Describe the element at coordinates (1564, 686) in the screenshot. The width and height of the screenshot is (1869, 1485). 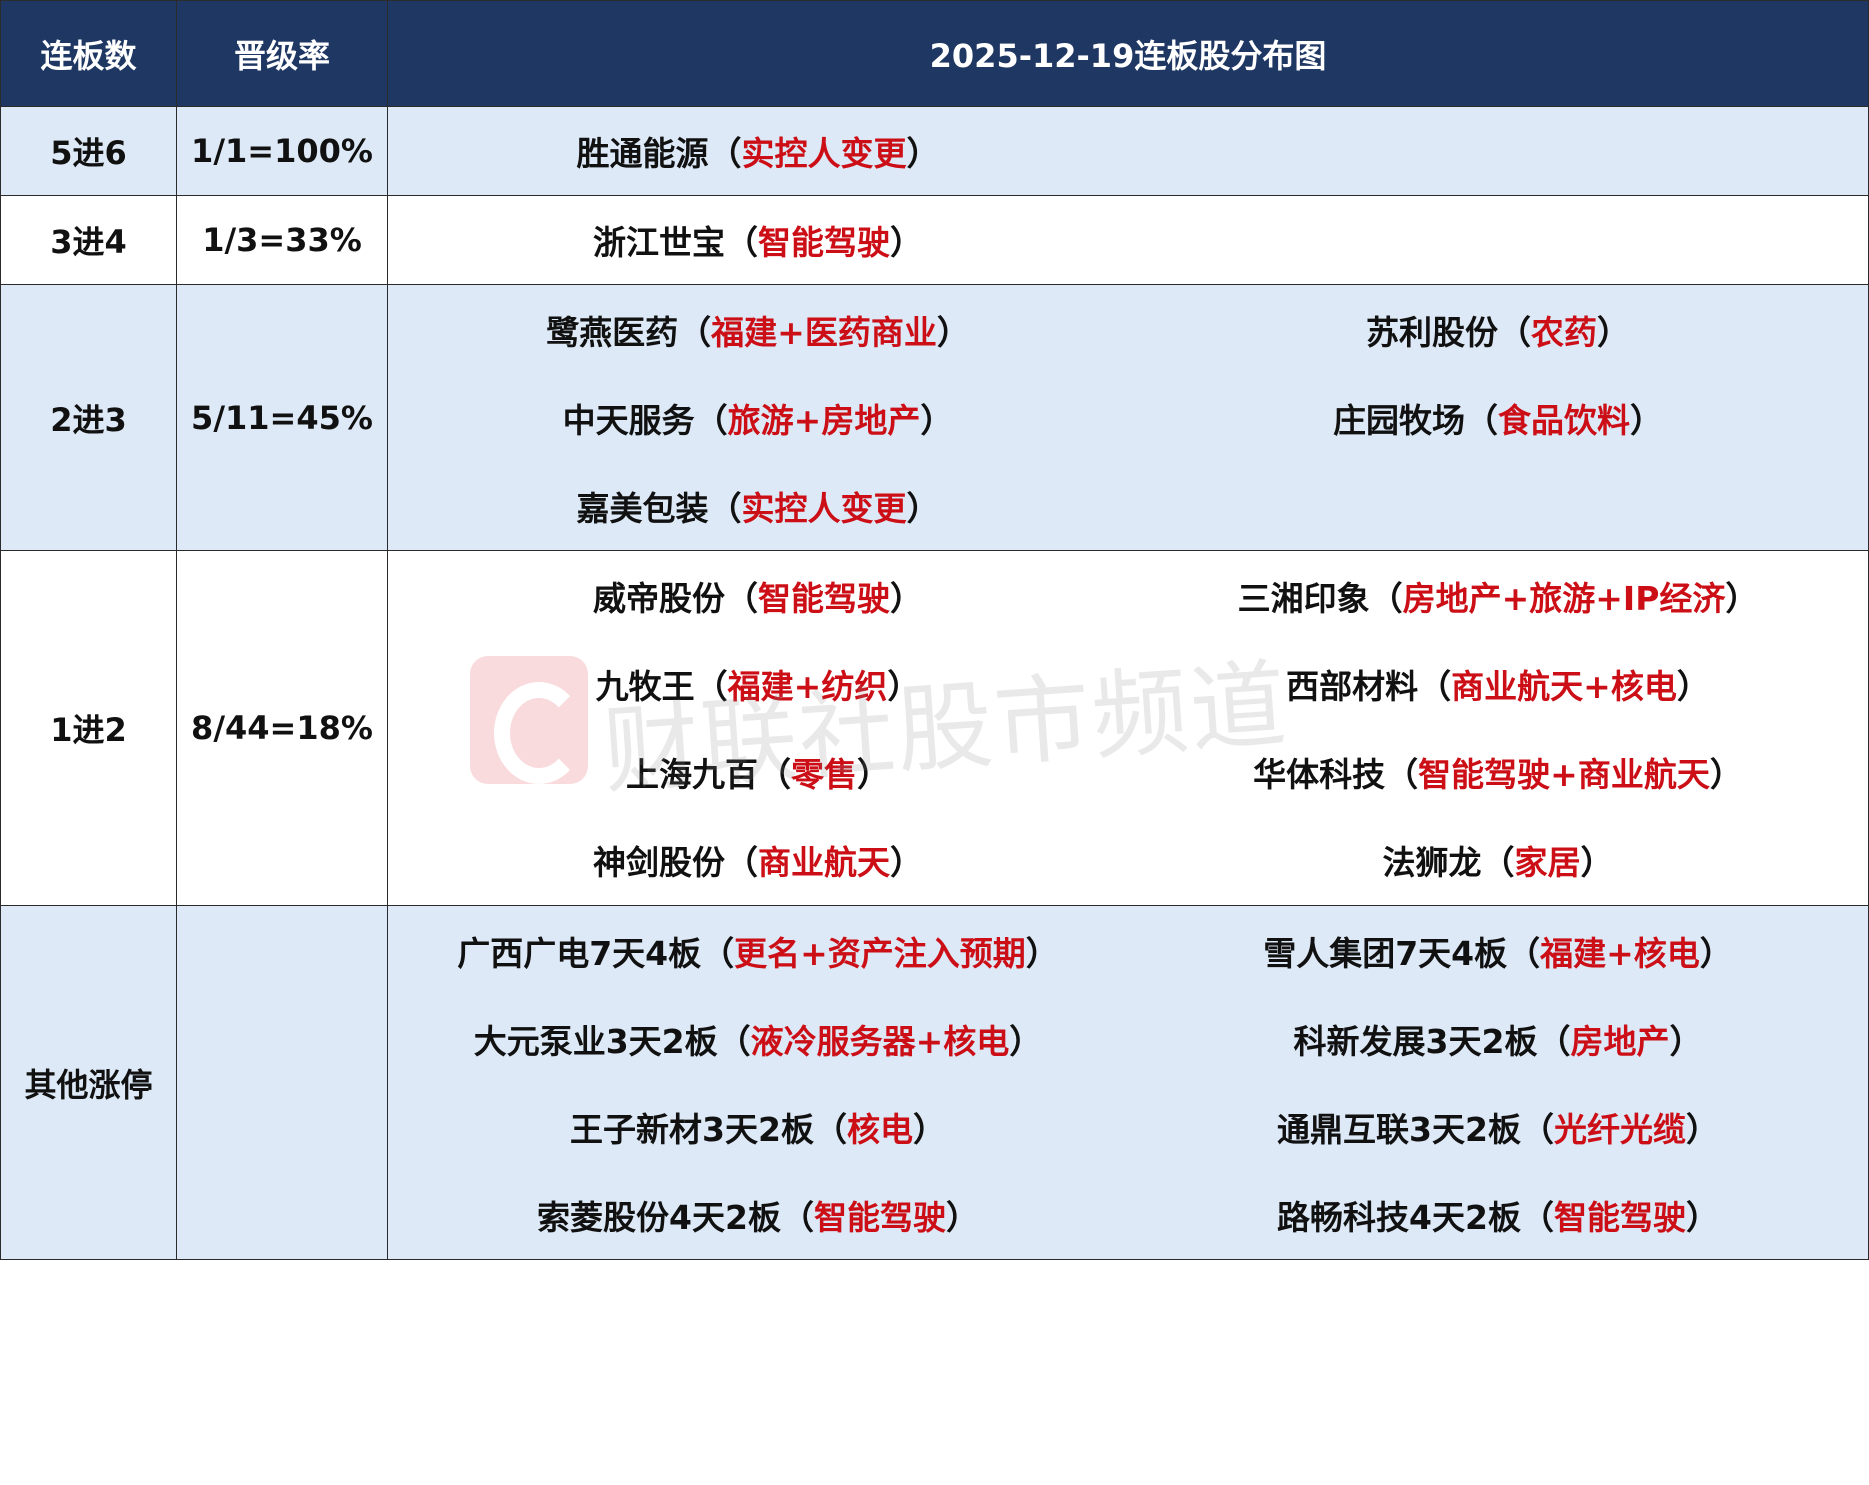
I see `stock-theme-tag: 商业航天+核电` at that location.